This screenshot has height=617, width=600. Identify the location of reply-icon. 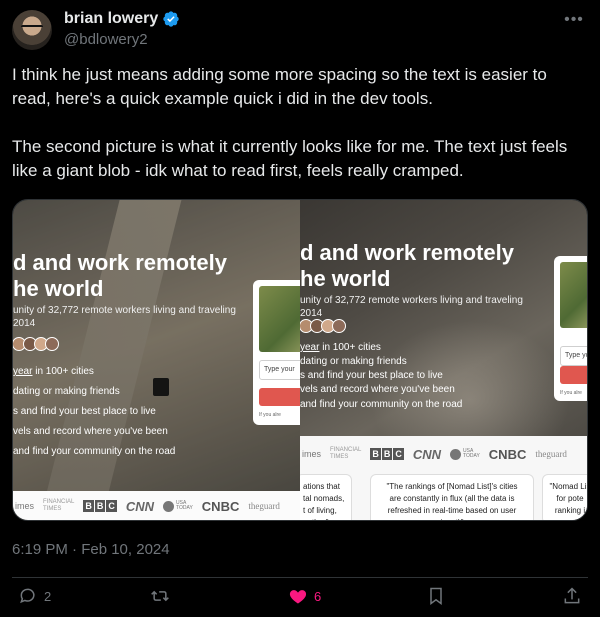
(27, 596).